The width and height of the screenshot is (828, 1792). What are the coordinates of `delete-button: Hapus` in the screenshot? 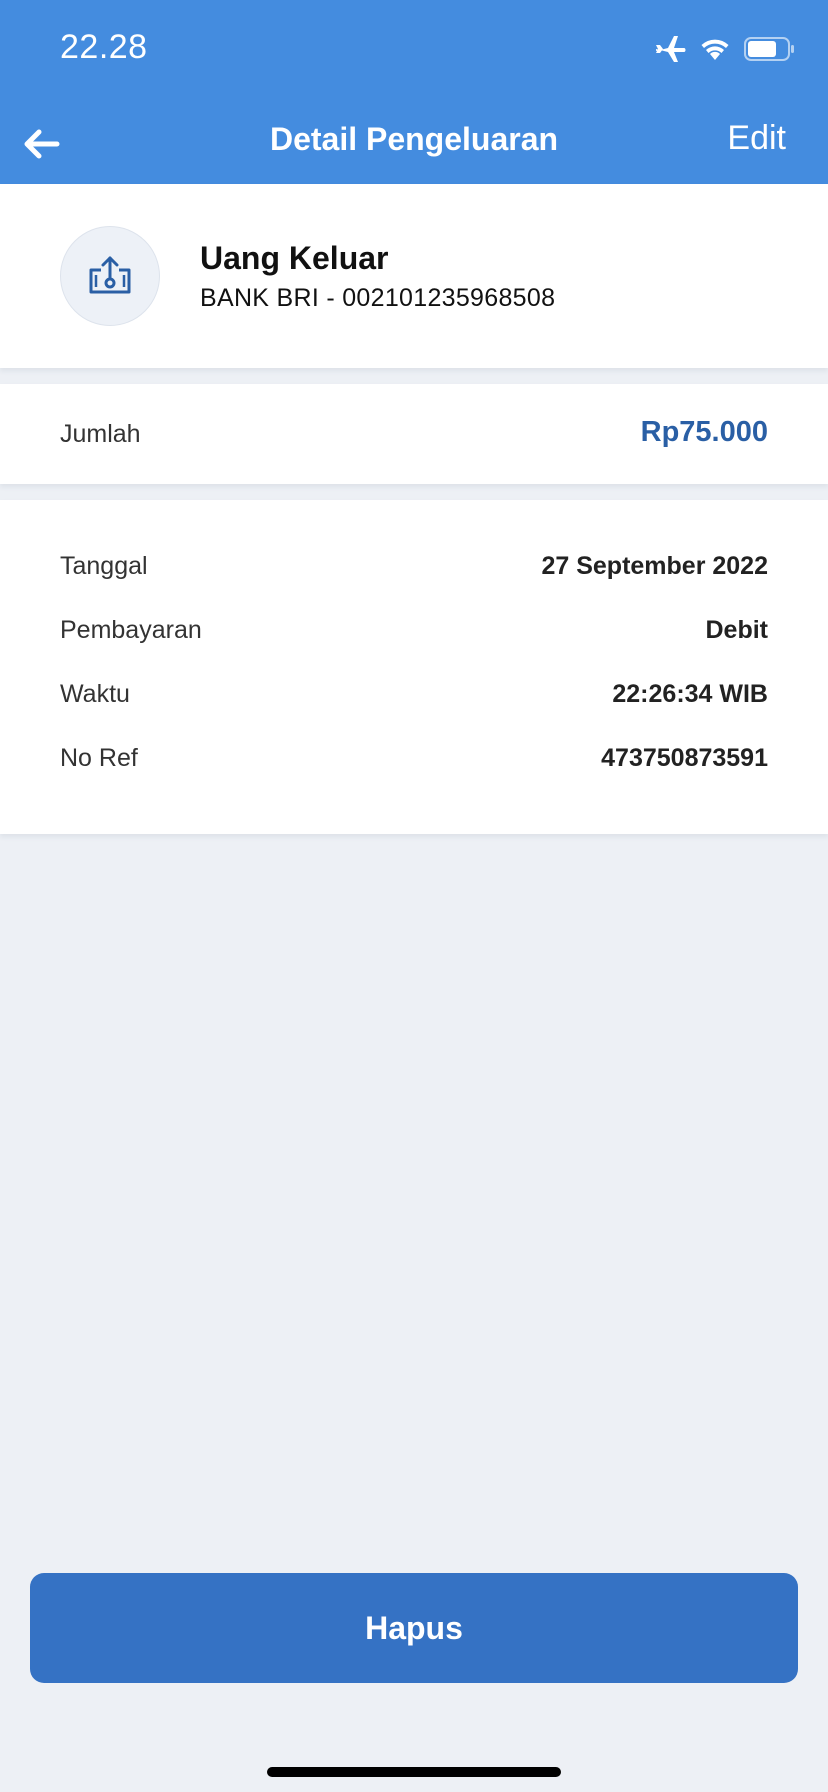 It's located at (414, 1628).